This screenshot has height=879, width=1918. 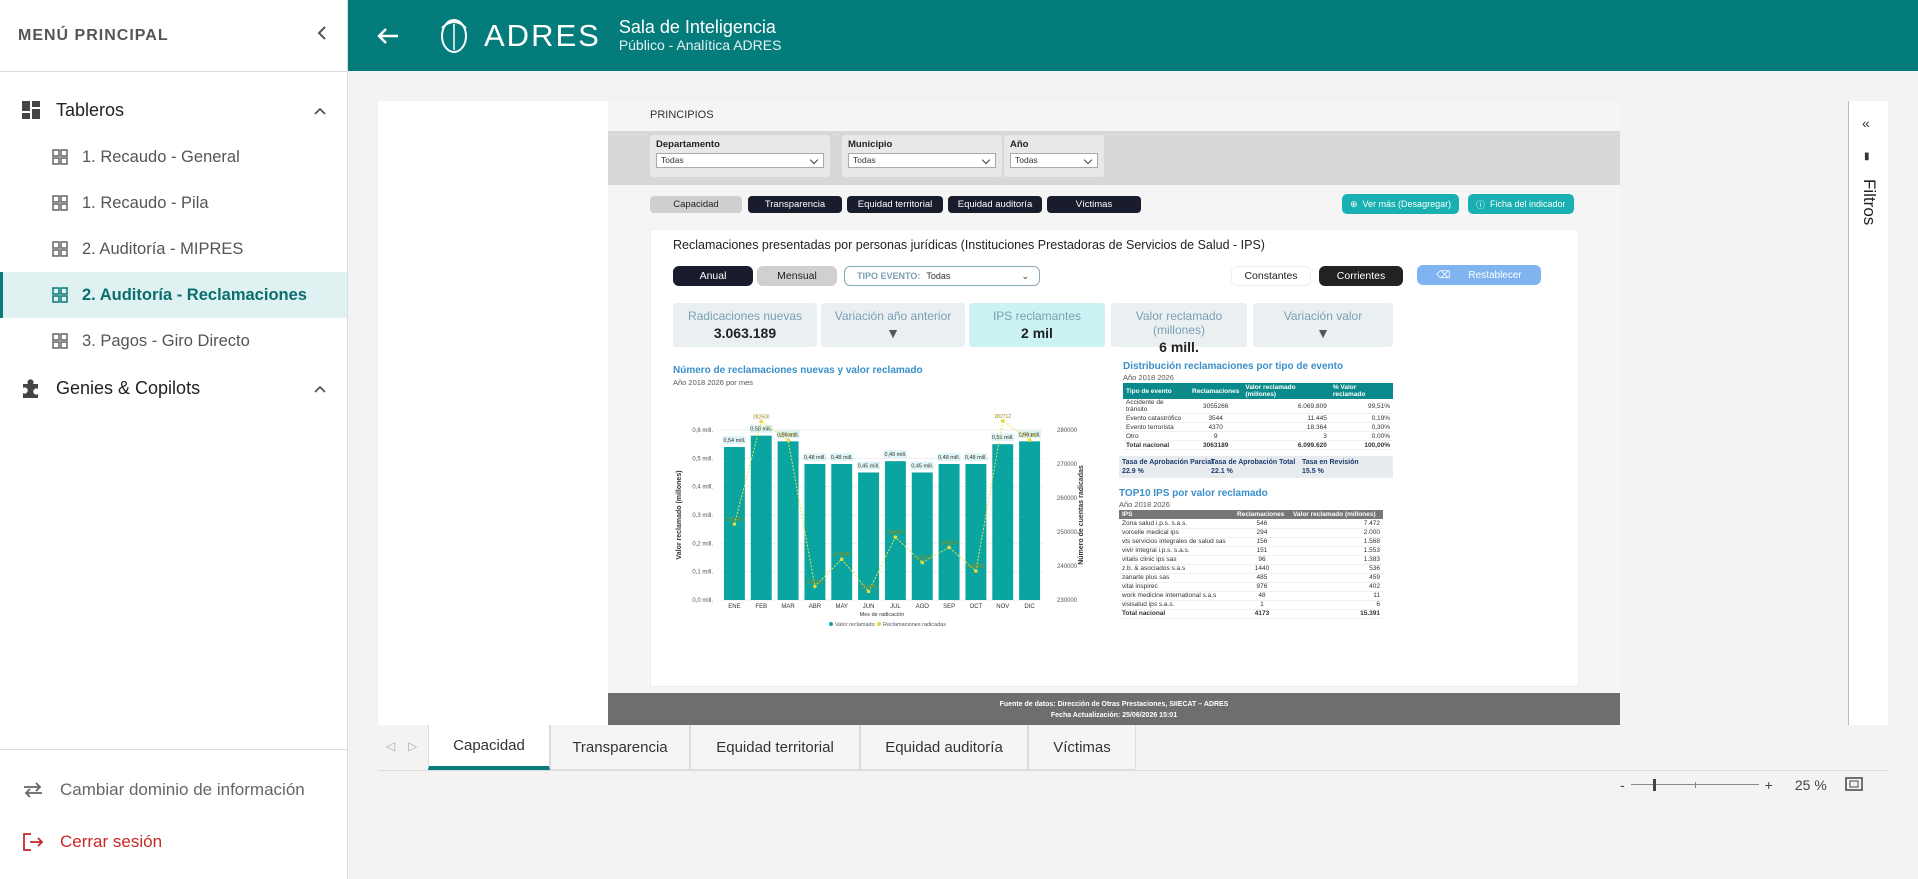 What do you see at coordinates (163, 248) in the screenshot?
I see `sidebar-item-label: 2. Auditoría - MIPRES` at bounding box center [163, 248].